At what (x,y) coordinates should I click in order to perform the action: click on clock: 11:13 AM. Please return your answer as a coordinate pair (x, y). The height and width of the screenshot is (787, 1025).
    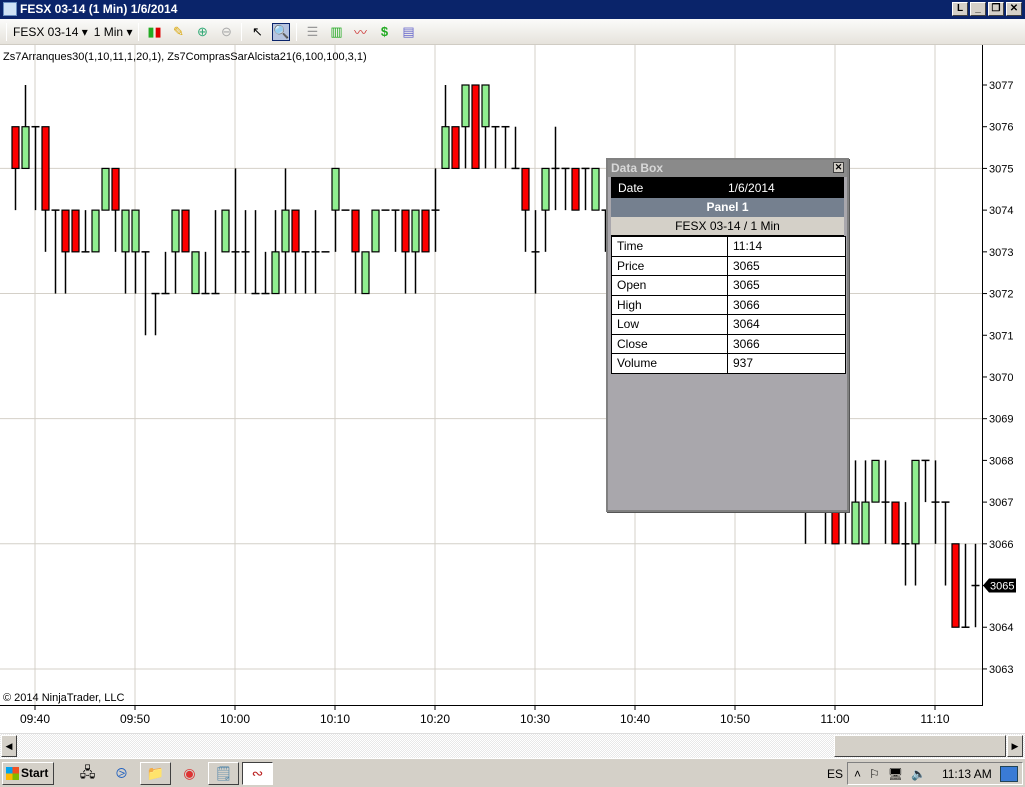
    Looking at the image, I should click on (967, 774).